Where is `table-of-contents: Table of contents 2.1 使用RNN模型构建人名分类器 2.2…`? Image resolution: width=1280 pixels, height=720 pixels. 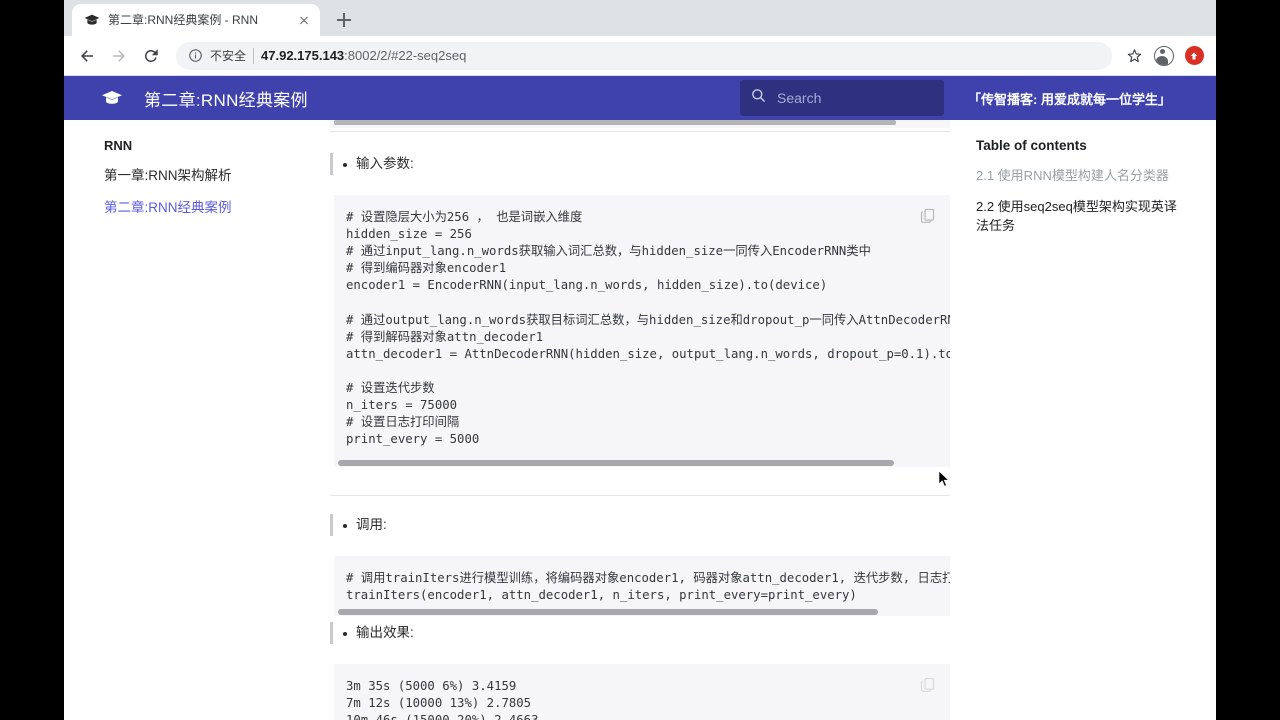 table-of-contents: Table of contents 2.1 使用RNN模型构建人名分类器 2.2… is located at coordinates (1078, 193).